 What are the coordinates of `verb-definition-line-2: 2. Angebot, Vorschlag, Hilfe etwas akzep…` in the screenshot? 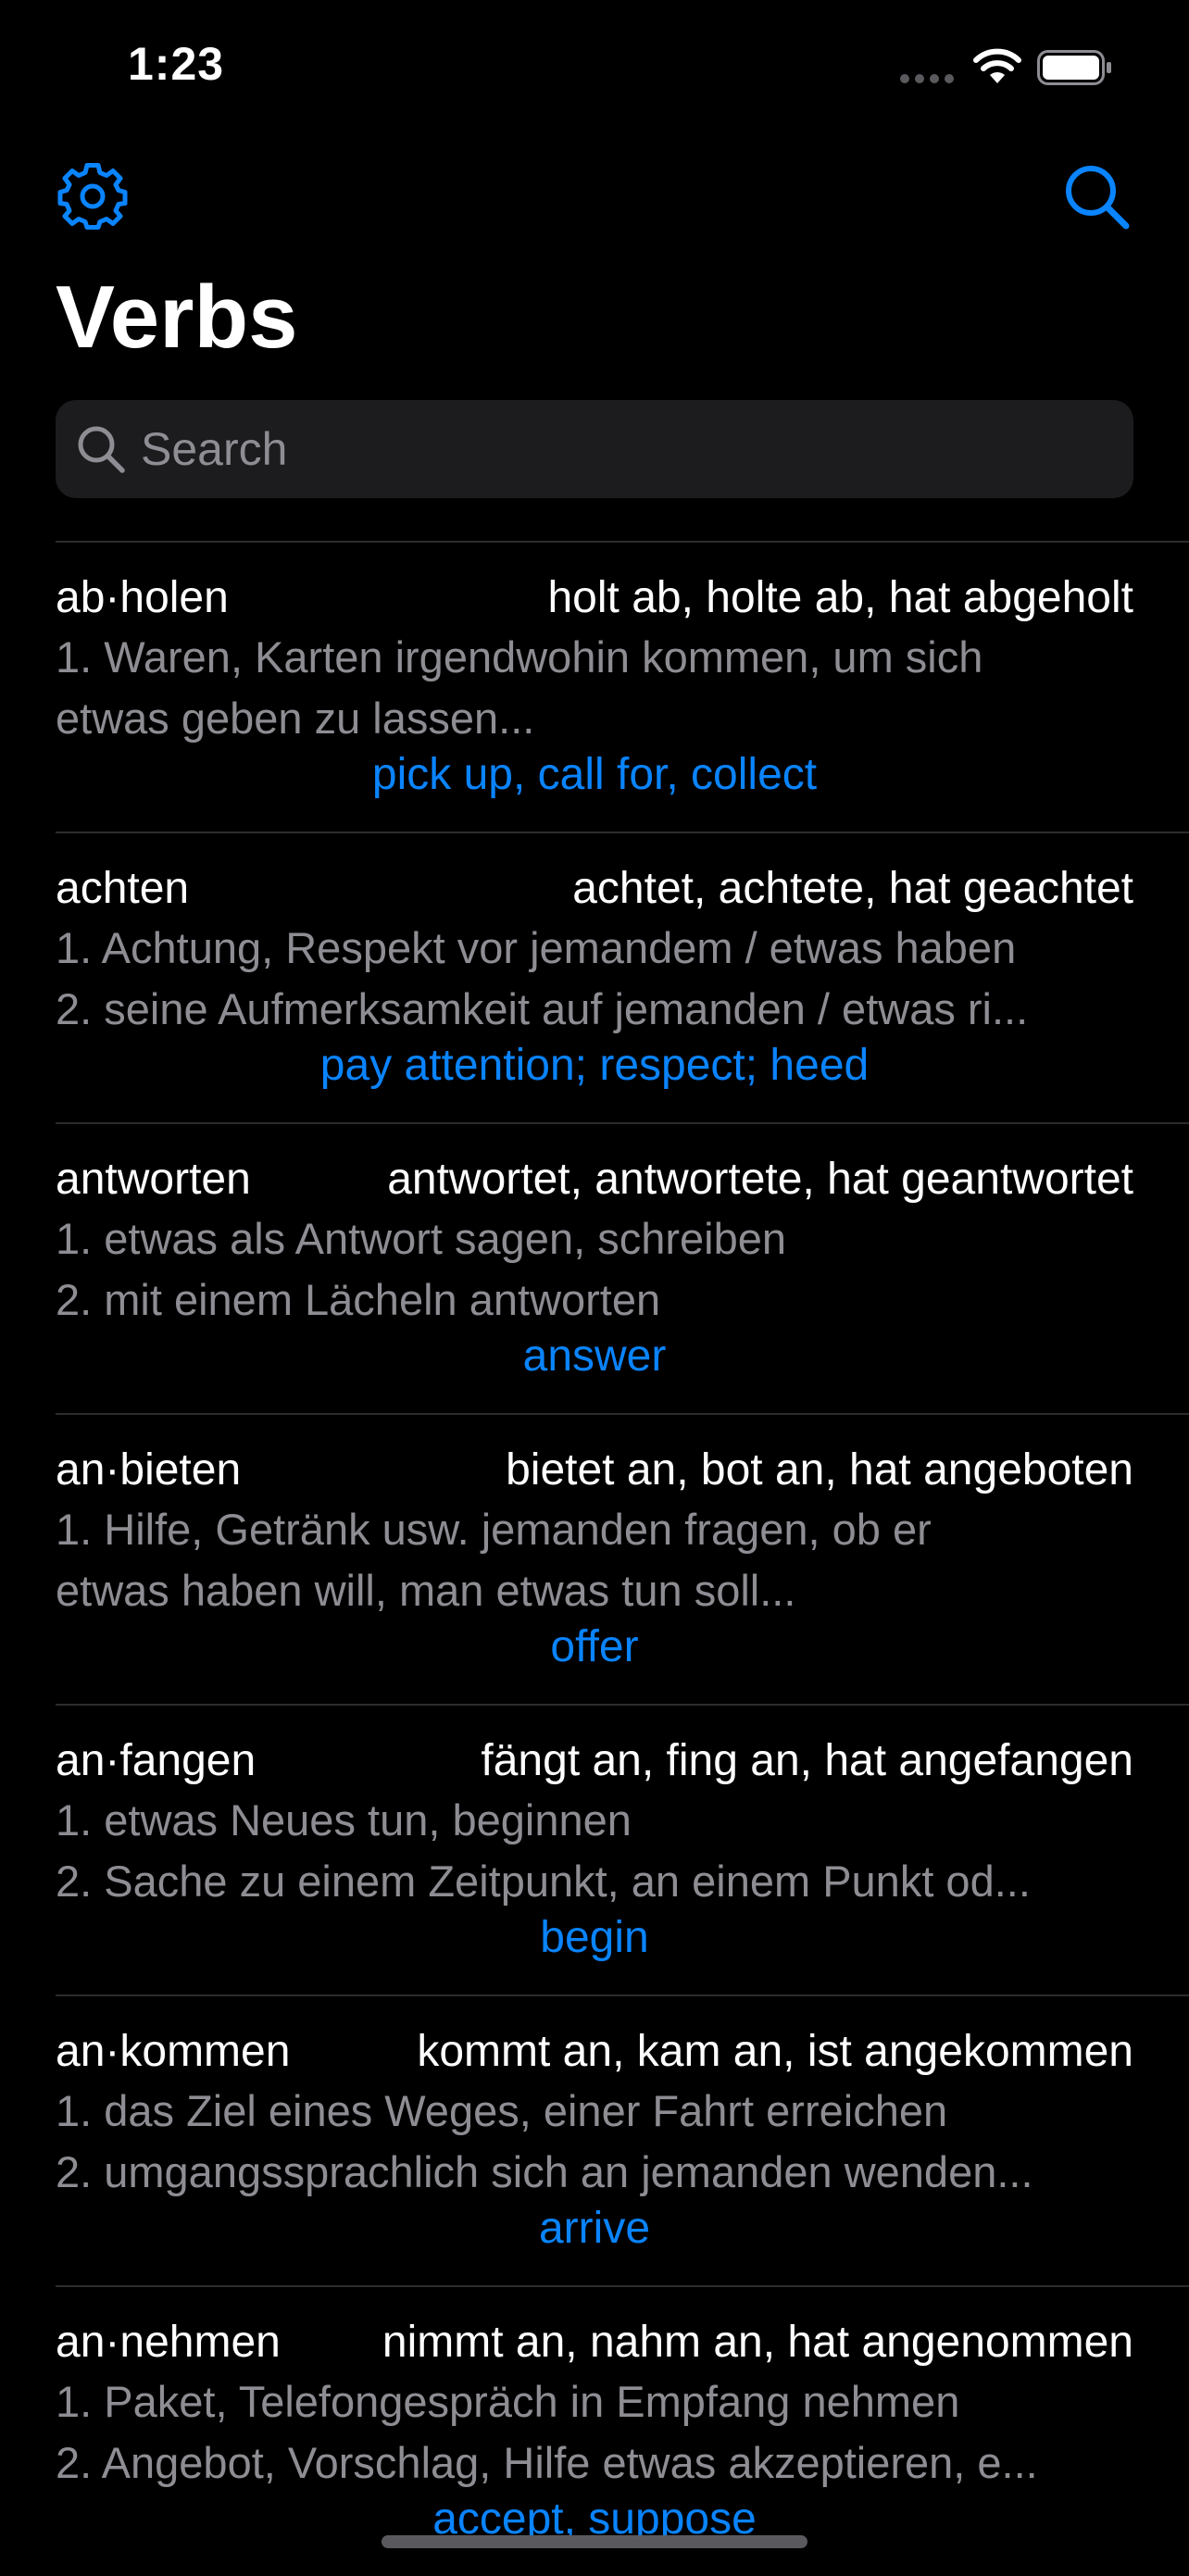 It's located at (547, 2463).